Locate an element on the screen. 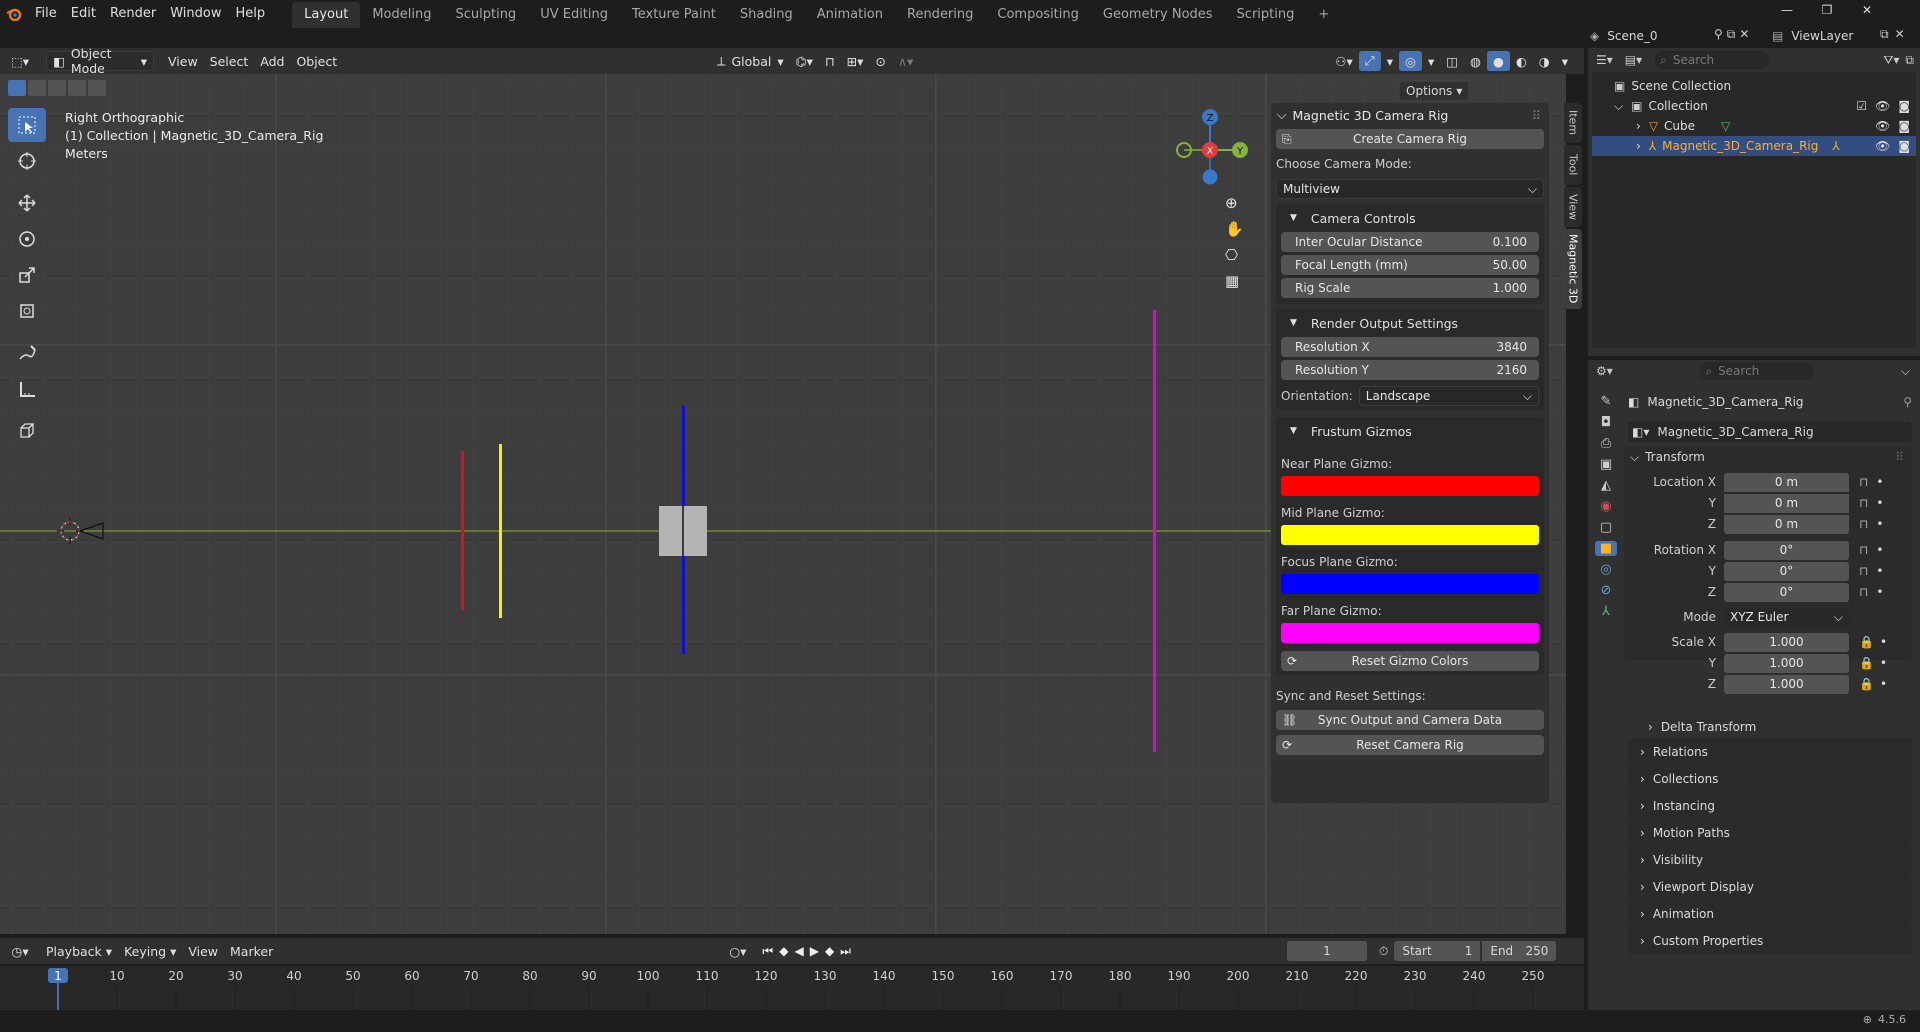 The height and width of the screenshot is (1032, 1920). outliner-search-input: ⌕ Search is located at coordinates (1712, 60).